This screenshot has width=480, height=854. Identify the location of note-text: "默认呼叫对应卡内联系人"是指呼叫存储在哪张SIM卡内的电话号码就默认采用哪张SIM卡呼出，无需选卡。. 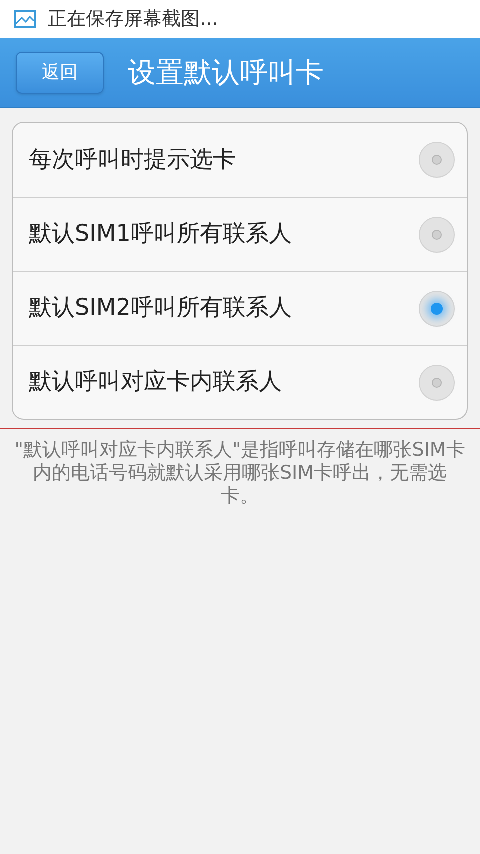
(240, 473).